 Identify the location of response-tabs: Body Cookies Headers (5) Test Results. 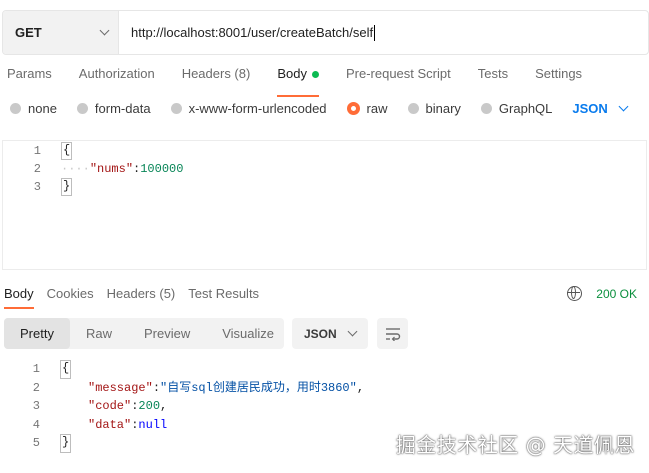
(134, 297).